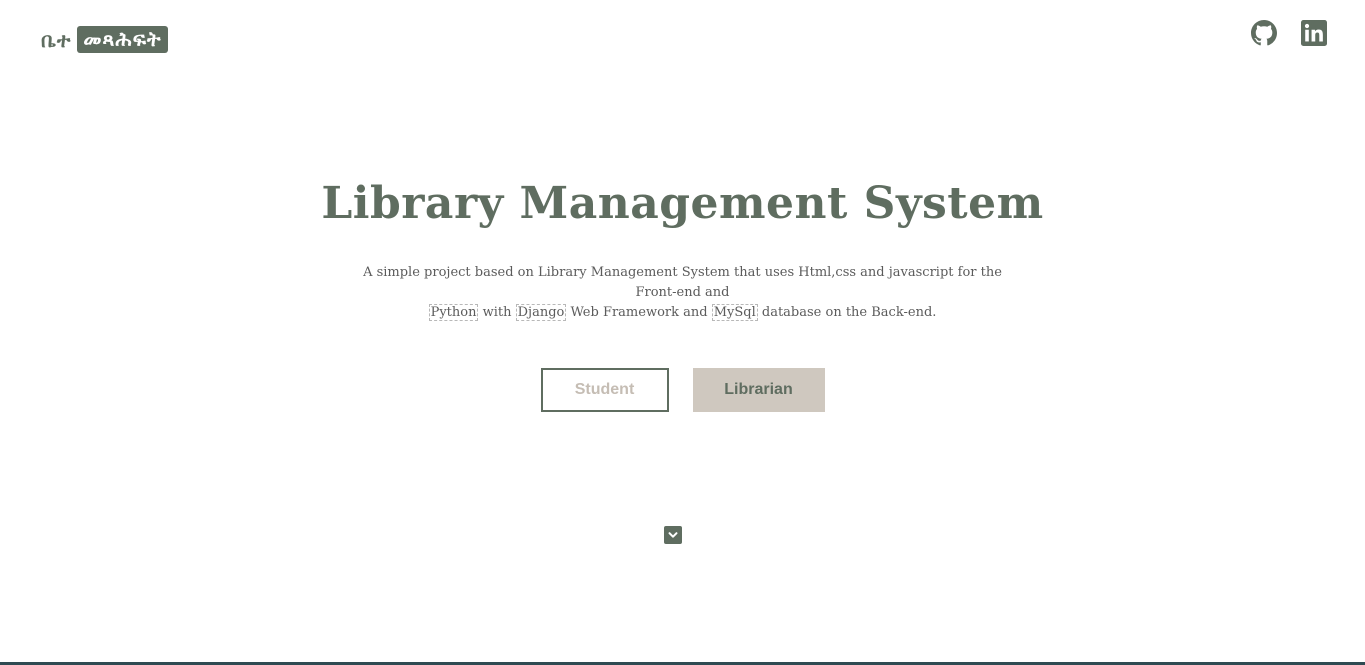 The width and height of the screenshot is (1365, 665). What do you see at coordinates (734, 312) in the screenshot?
I see `tech-tag-mysql: MySql` at bounding box center [734, 312].